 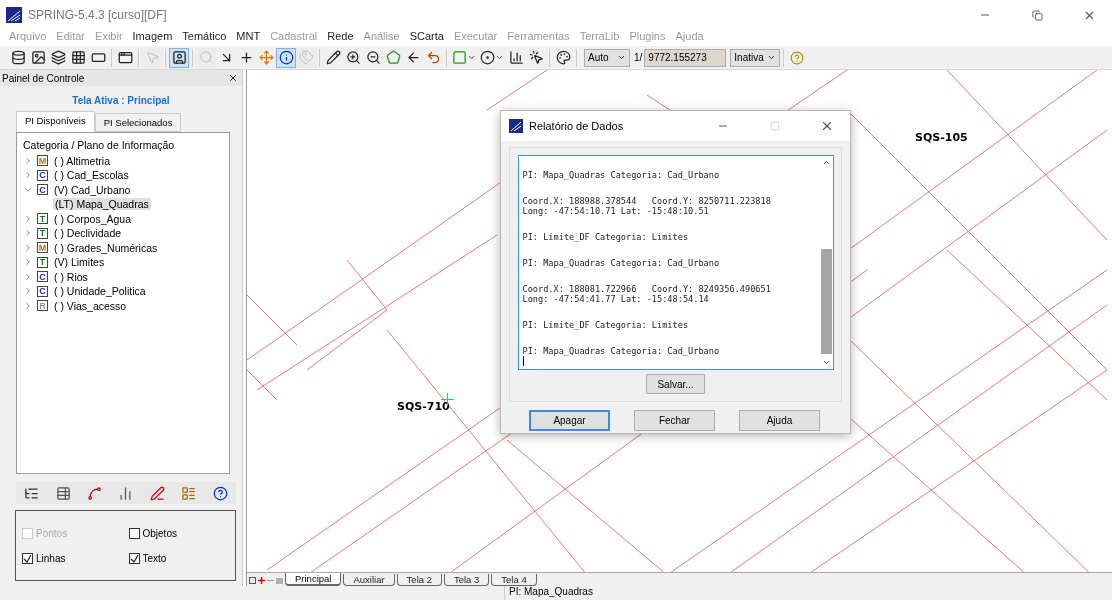 What do you see at coordinates (826, 362) in the screenshot?
I see `scroll-down-icon` at bounding box center [826, 362].